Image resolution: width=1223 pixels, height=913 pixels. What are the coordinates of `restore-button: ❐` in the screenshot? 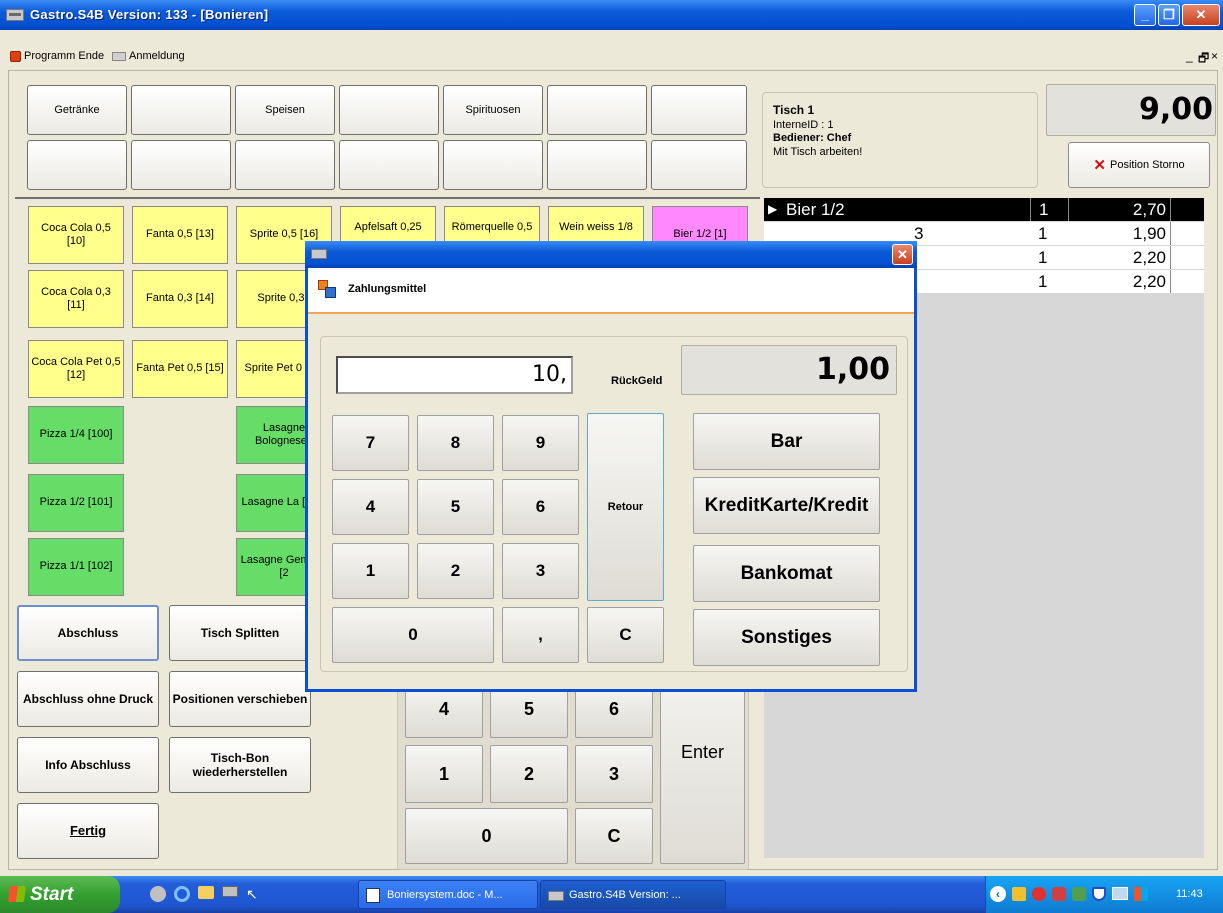 It's located at (1169, 15).